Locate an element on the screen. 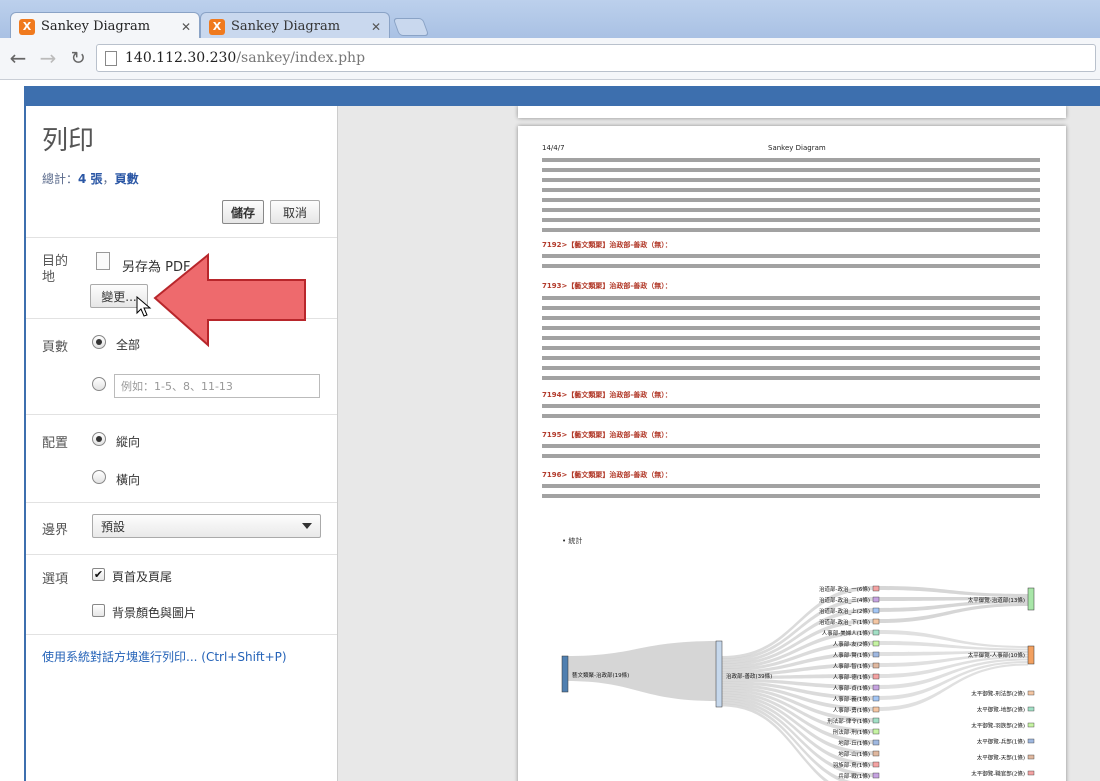 The height and width of the screenshot is (781, 1100). entry-heading: 7194>【藝文類聚】治政部-善政（無）： is located at coordinates (607, 395).